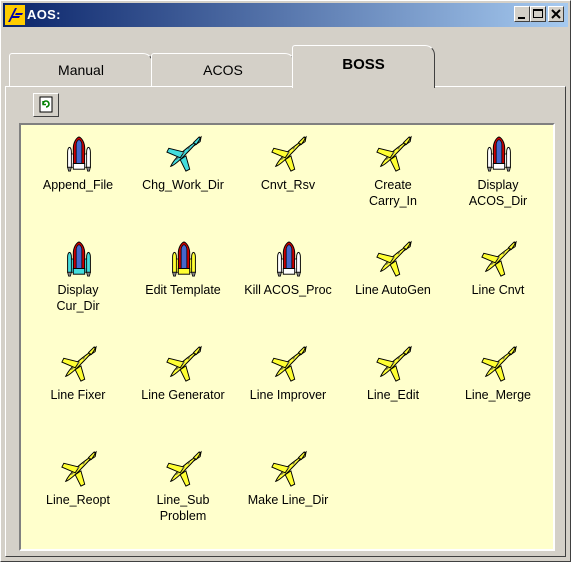 Image resolution: width=571 pixels, height=562 pixels. I want to click on item-label: Line Cnvt, so click(498, 290).